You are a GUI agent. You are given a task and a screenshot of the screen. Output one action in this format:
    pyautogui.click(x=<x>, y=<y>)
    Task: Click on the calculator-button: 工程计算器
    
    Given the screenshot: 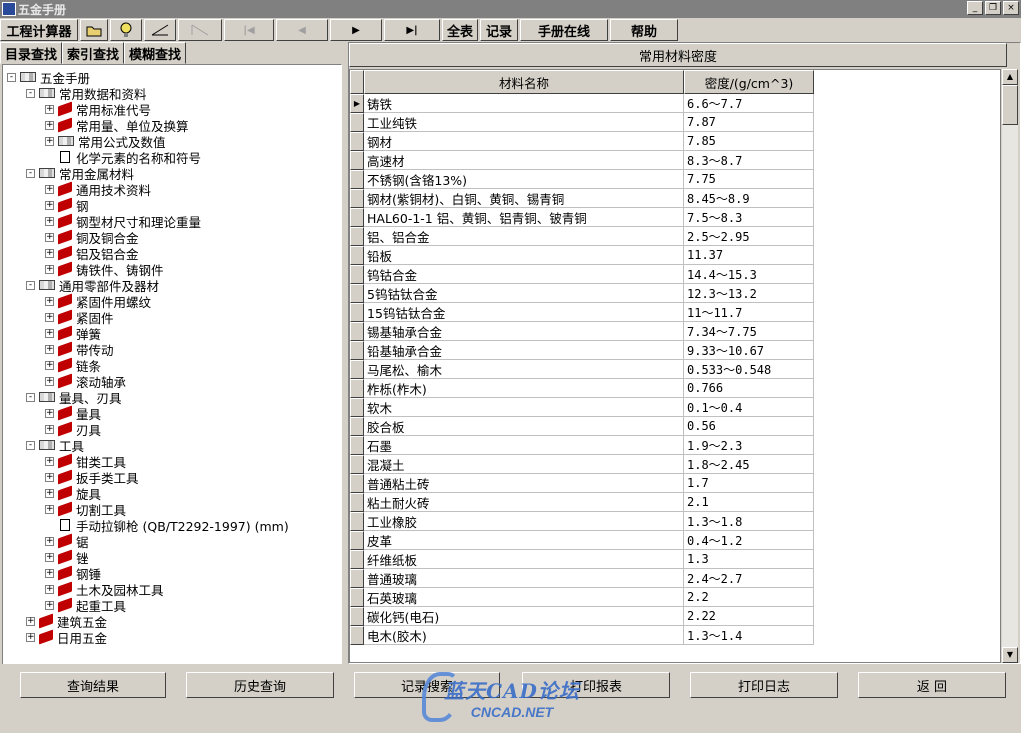 What is the action you would take?
    pyautogui.click(x=39, y=30)
    